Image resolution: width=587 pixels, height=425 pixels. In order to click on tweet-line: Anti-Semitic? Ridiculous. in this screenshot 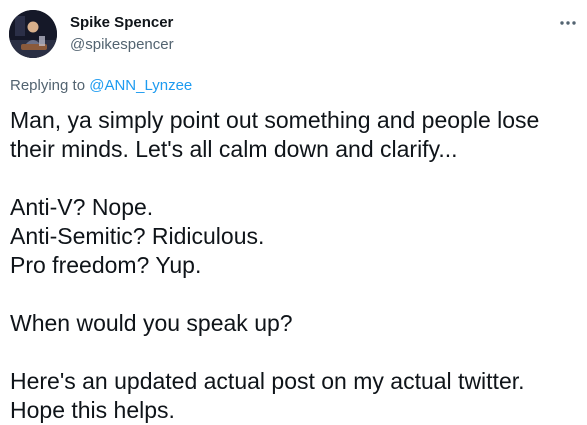, I will do `click(137, 236)`.